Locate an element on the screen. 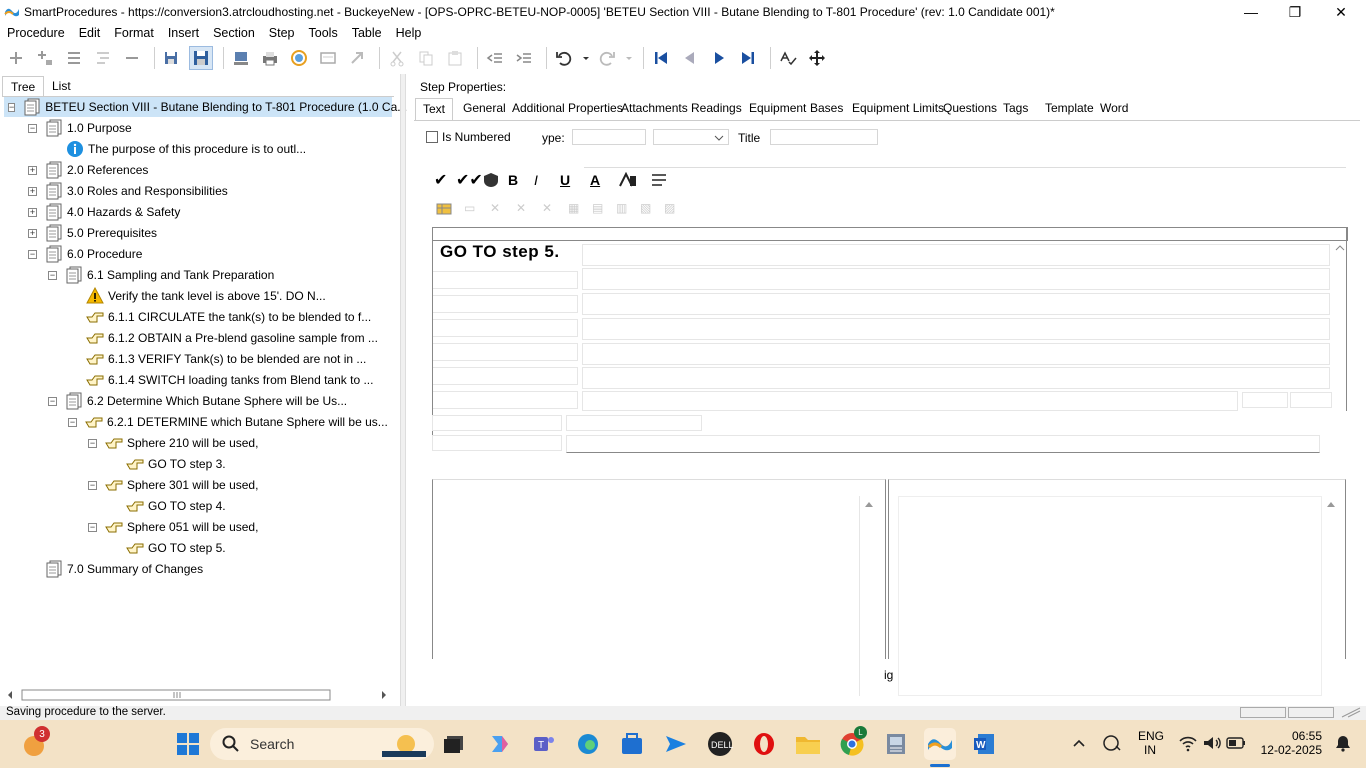  pane-splitter is located at coordinates (403, 390).